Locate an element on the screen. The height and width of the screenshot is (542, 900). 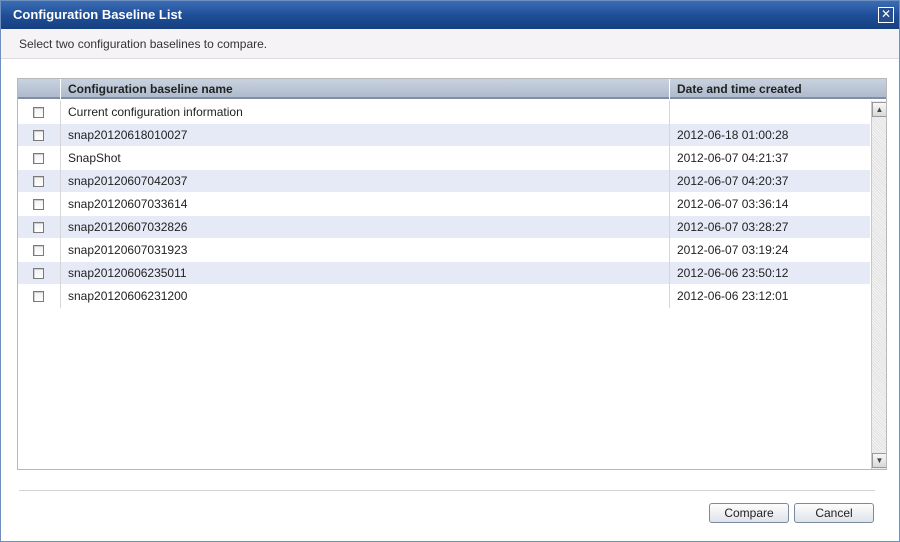
baseline-name-cell: snap20120607042037 is located at coordinates (365, 181).